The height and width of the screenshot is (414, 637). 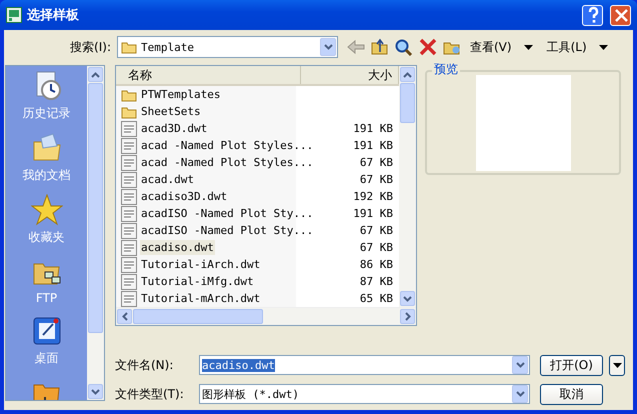 I want to click on scroll-right-button, so click(x=407, y=316).